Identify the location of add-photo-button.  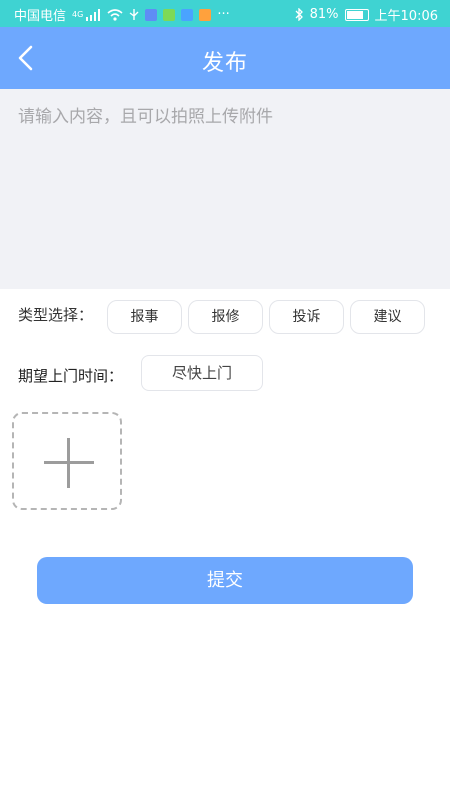
(67, 461).